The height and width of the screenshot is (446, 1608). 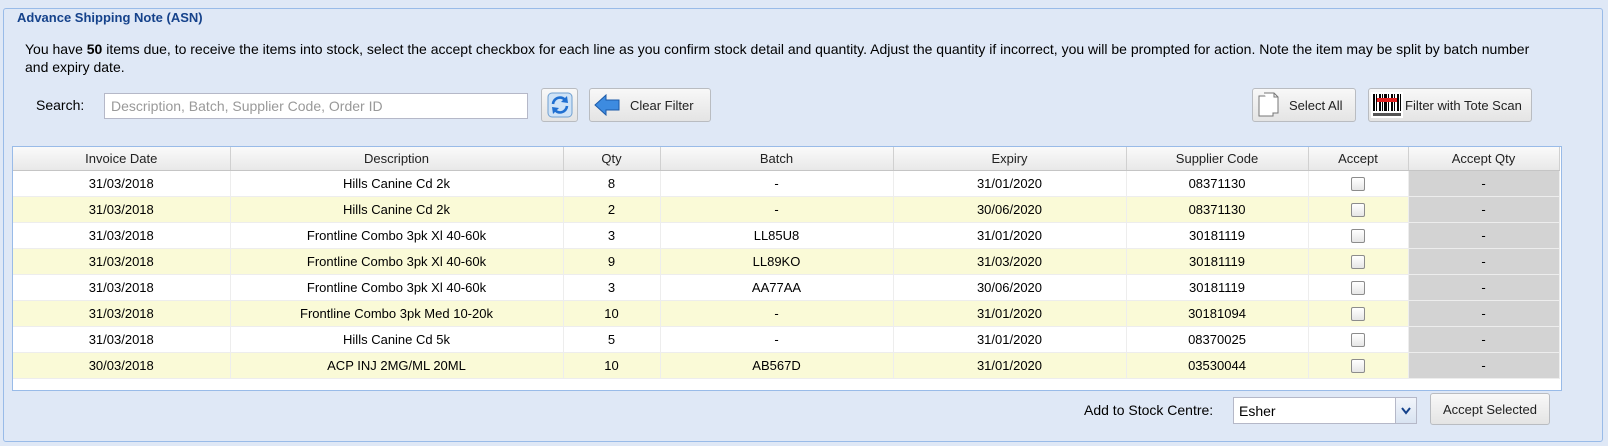 I want to click on dropdown-trigger, so click(x=1405, y=410).